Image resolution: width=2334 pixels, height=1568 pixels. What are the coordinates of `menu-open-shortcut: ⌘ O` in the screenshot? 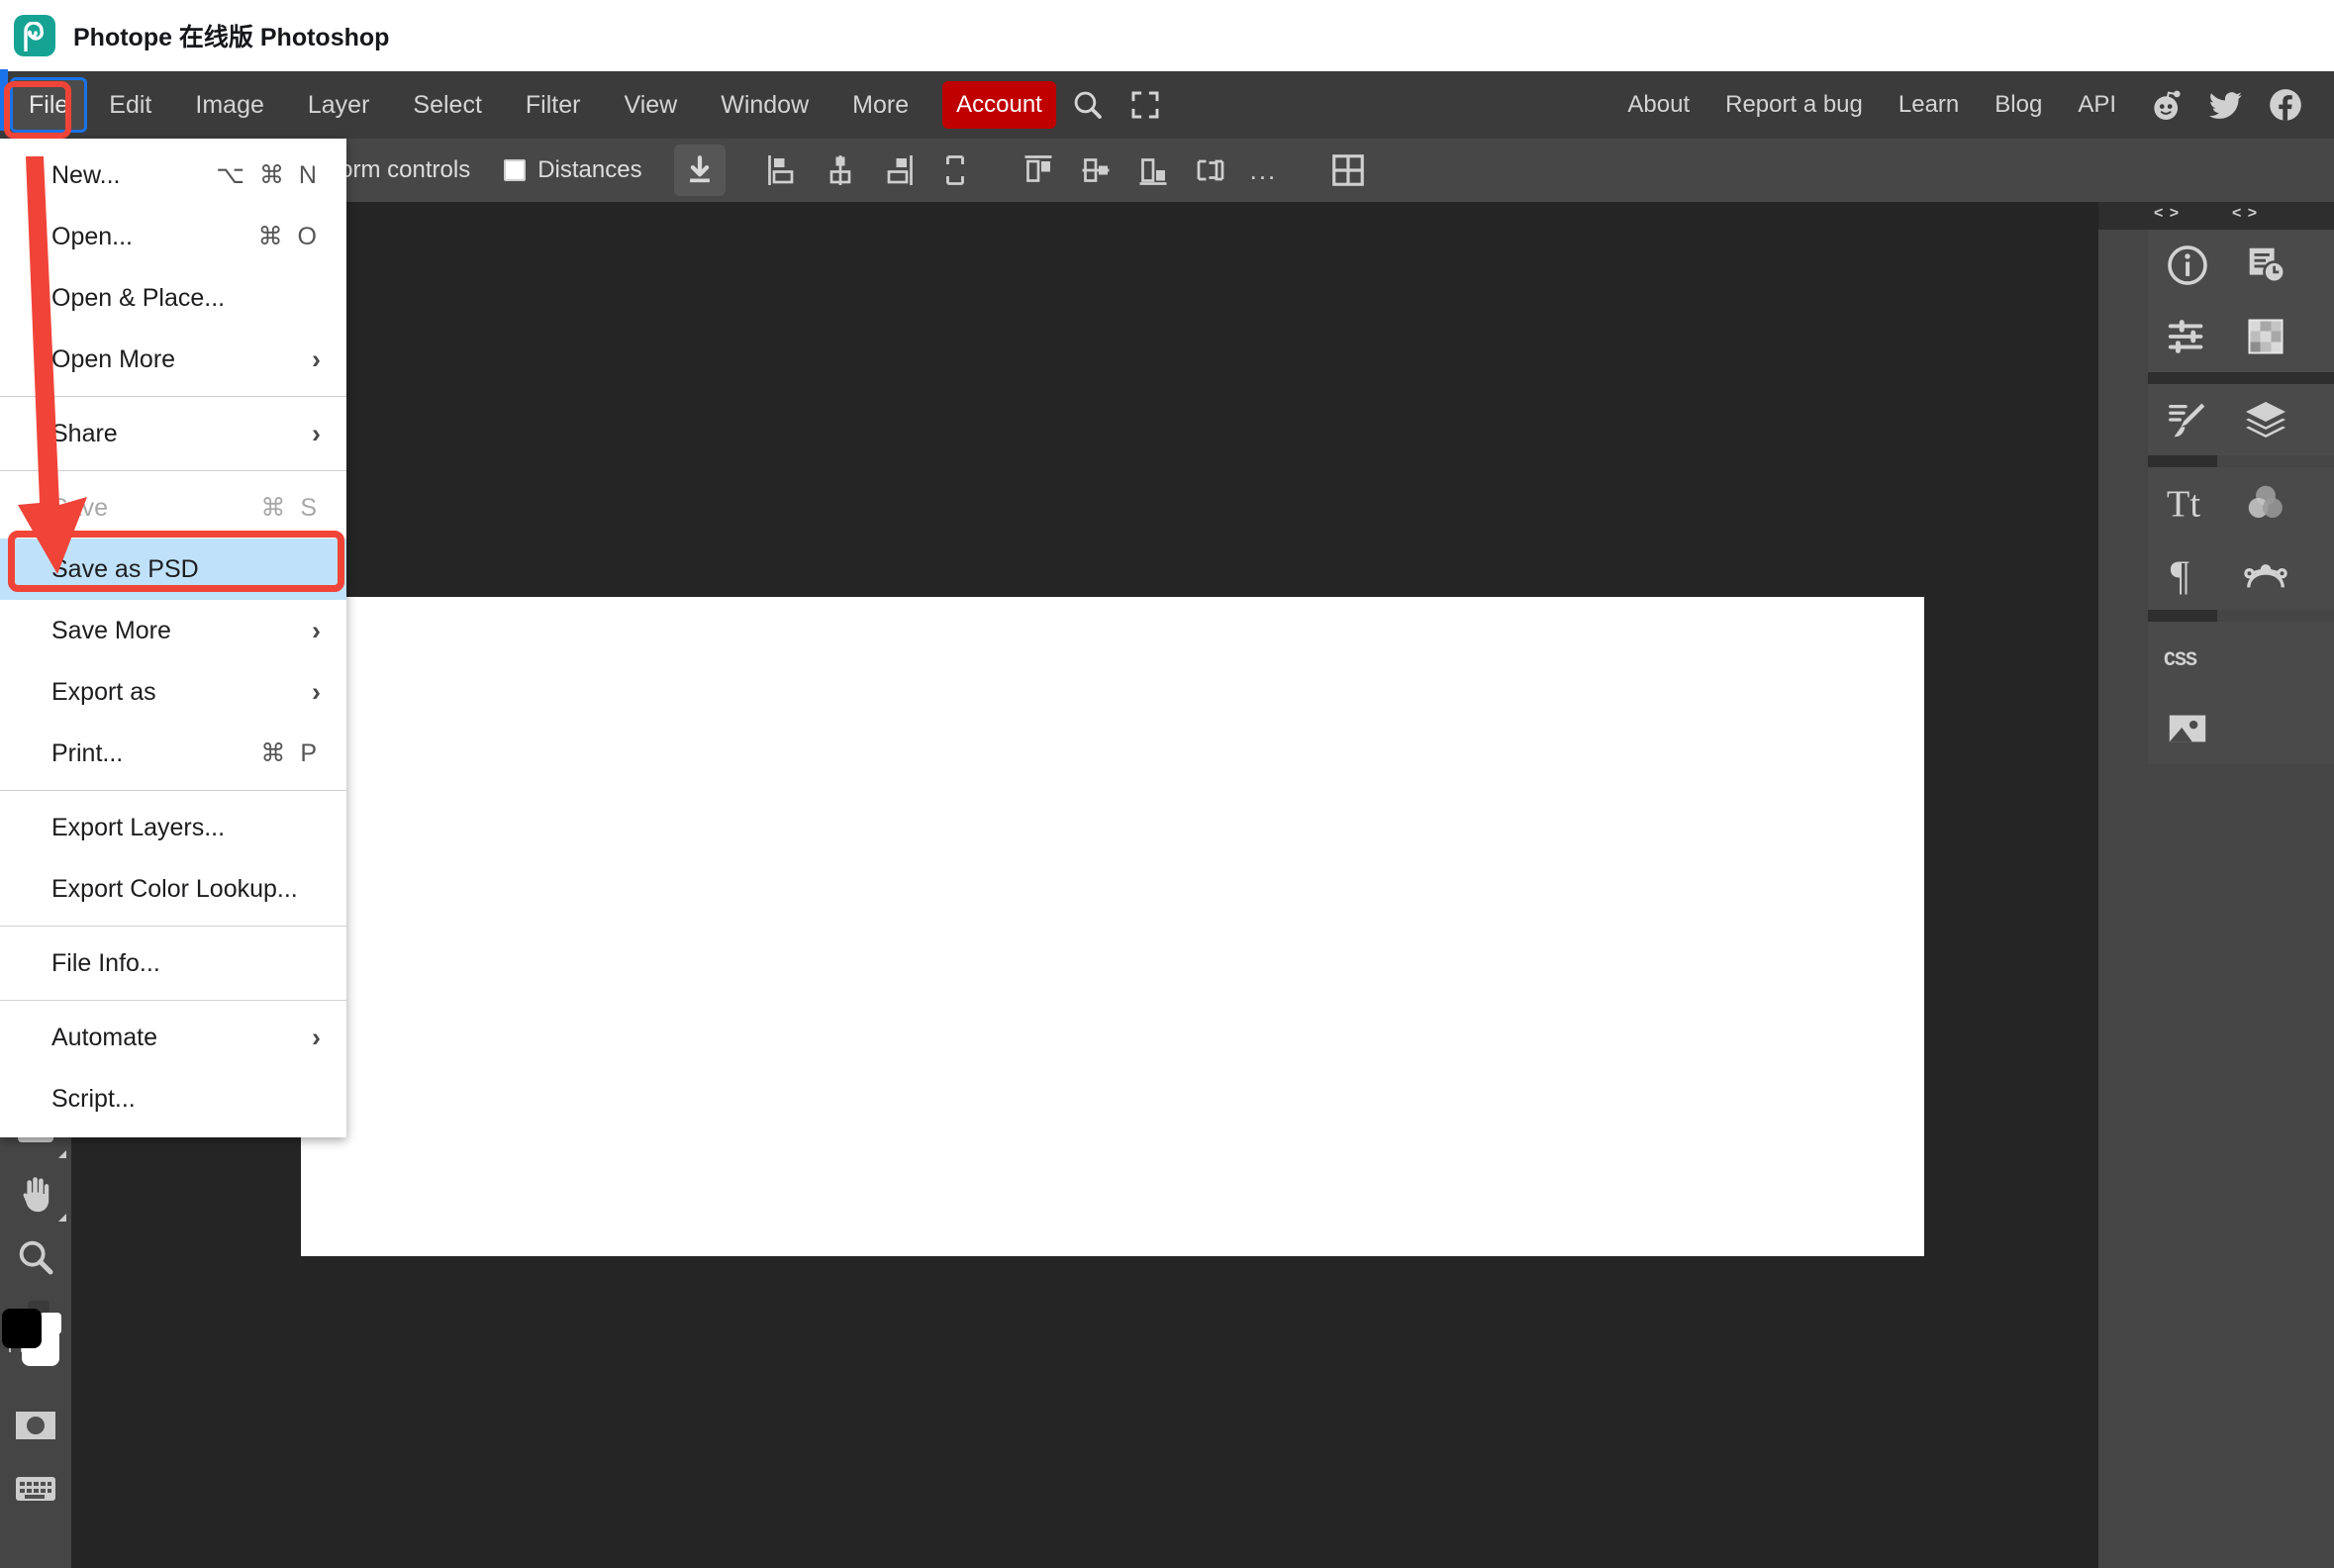 It's located at (289, 236).